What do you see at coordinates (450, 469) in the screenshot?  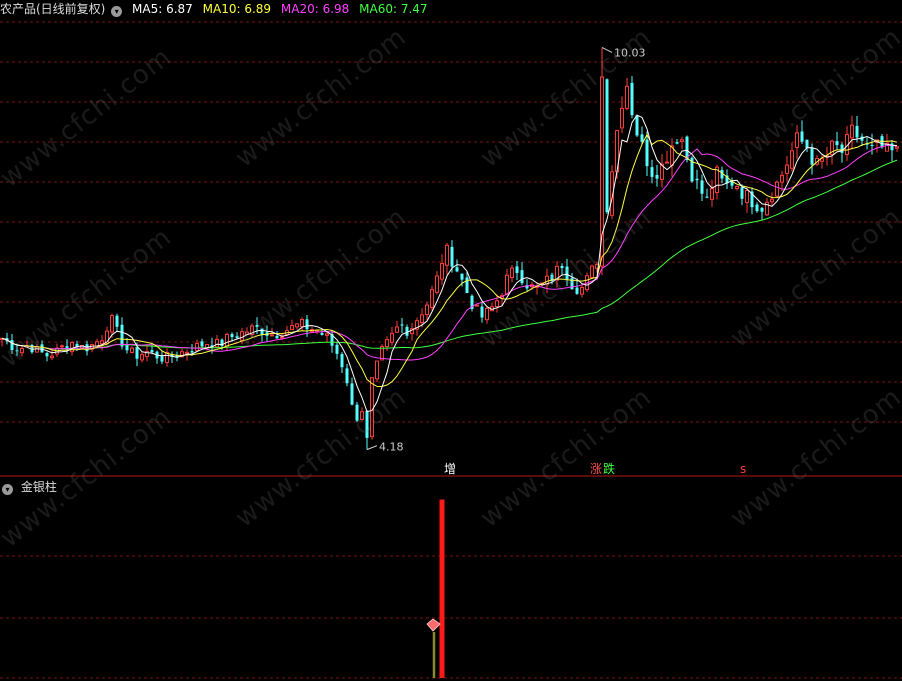 I see `signal-zeng: 增` at bounding box center [450, 469].